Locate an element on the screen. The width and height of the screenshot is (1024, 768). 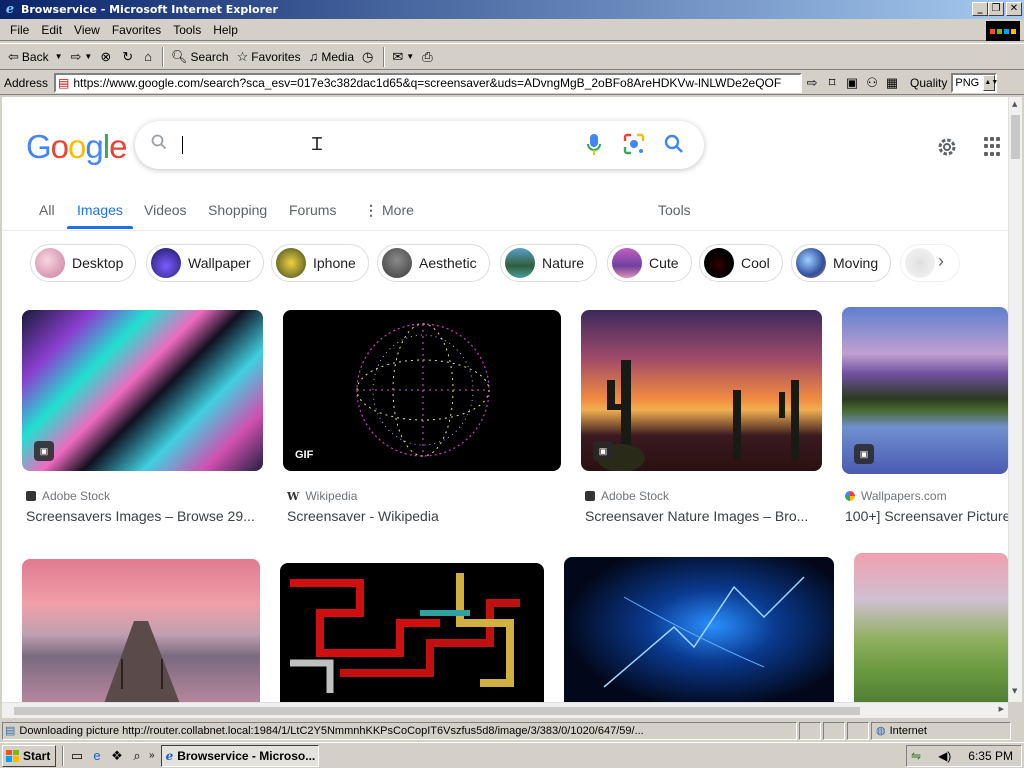
print-icon: ⎙ is located at coordinates (427, 56).